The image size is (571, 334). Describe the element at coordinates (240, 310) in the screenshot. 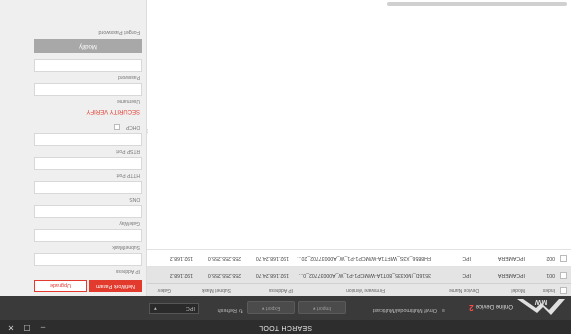

I see `refresh-icon: ↻` at that location.